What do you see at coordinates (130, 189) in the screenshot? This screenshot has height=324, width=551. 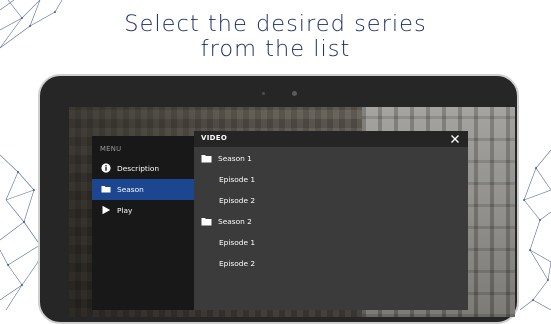 I see `menu-item-season-label: Season` at bounding box center [130, 189].